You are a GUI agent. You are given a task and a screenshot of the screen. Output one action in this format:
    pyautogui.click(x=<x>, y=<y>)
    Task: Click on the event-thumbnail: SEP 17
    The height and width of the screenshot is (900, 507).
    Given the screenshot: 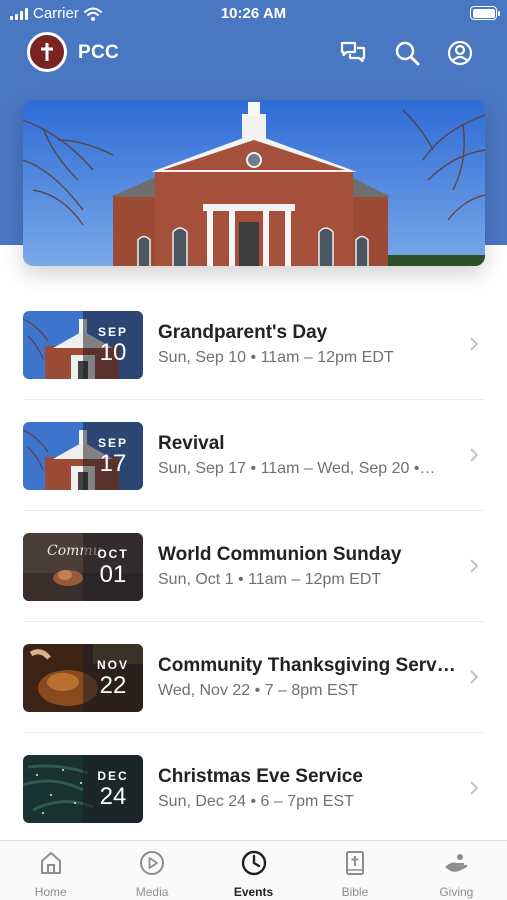 What is the action you would take?
    pyautogui.click(x=83, y=456)
    